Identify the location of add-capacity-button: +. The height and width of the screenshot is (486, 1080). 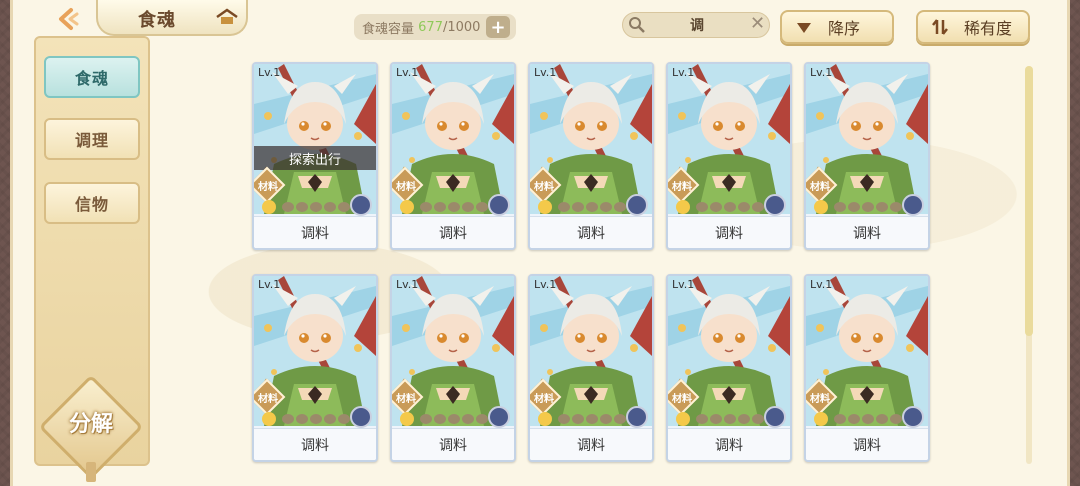
(498, 27).